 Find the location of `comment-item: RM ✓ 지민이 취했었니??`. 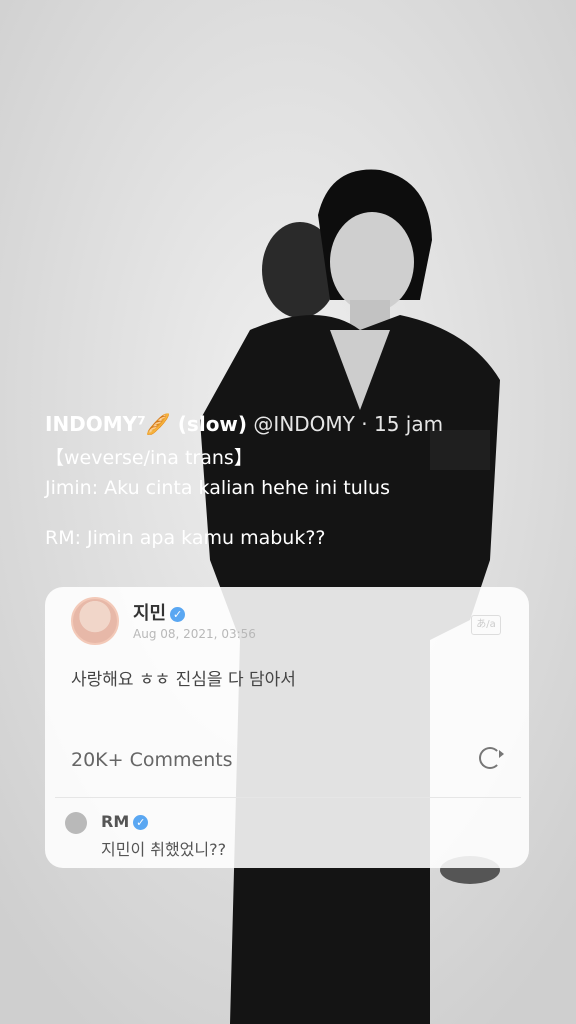

comment-item: RM ✓ 지민이 취했었니?? is located at coordinates (288, 831).